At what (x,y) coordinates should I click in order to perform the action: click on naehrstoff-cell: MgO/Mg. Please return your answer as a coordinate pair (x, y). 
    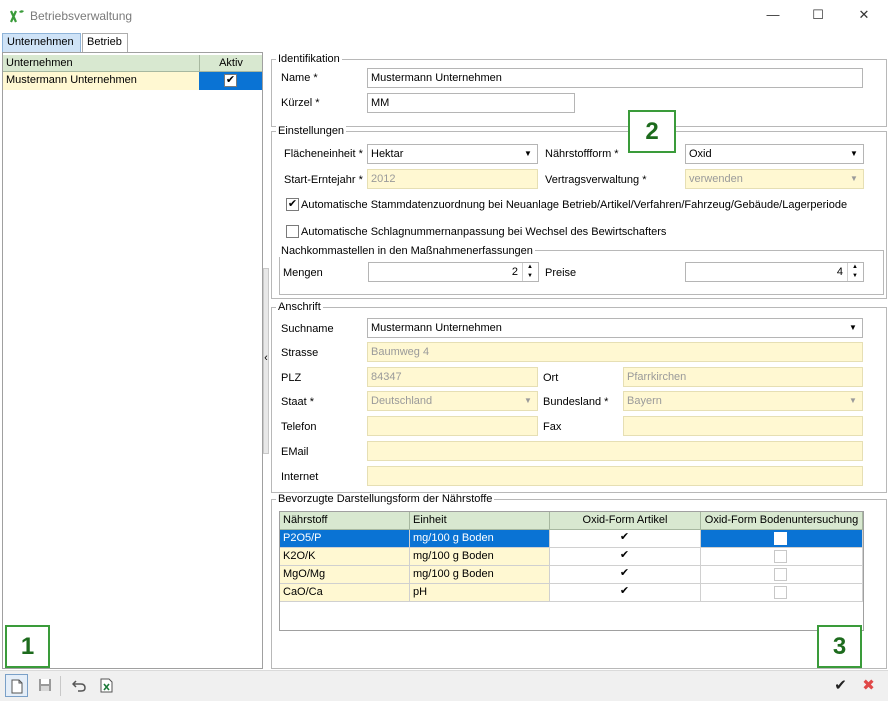
    Looking at the image, I should click on (345, 575).